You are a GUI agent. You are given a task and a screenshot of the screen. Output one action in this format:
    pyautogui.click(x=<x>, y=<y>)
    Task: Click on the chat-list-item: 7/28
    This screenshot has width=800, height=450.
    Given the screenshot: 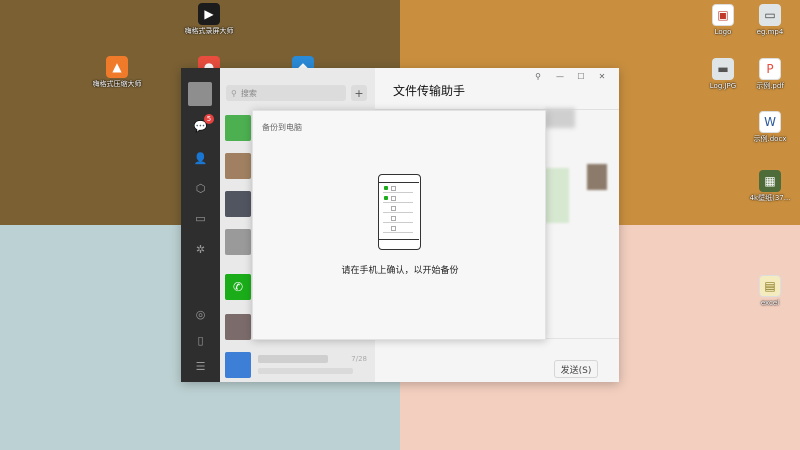 What is the action you would take?
    pyautogui.click(x=297, y=364)
    